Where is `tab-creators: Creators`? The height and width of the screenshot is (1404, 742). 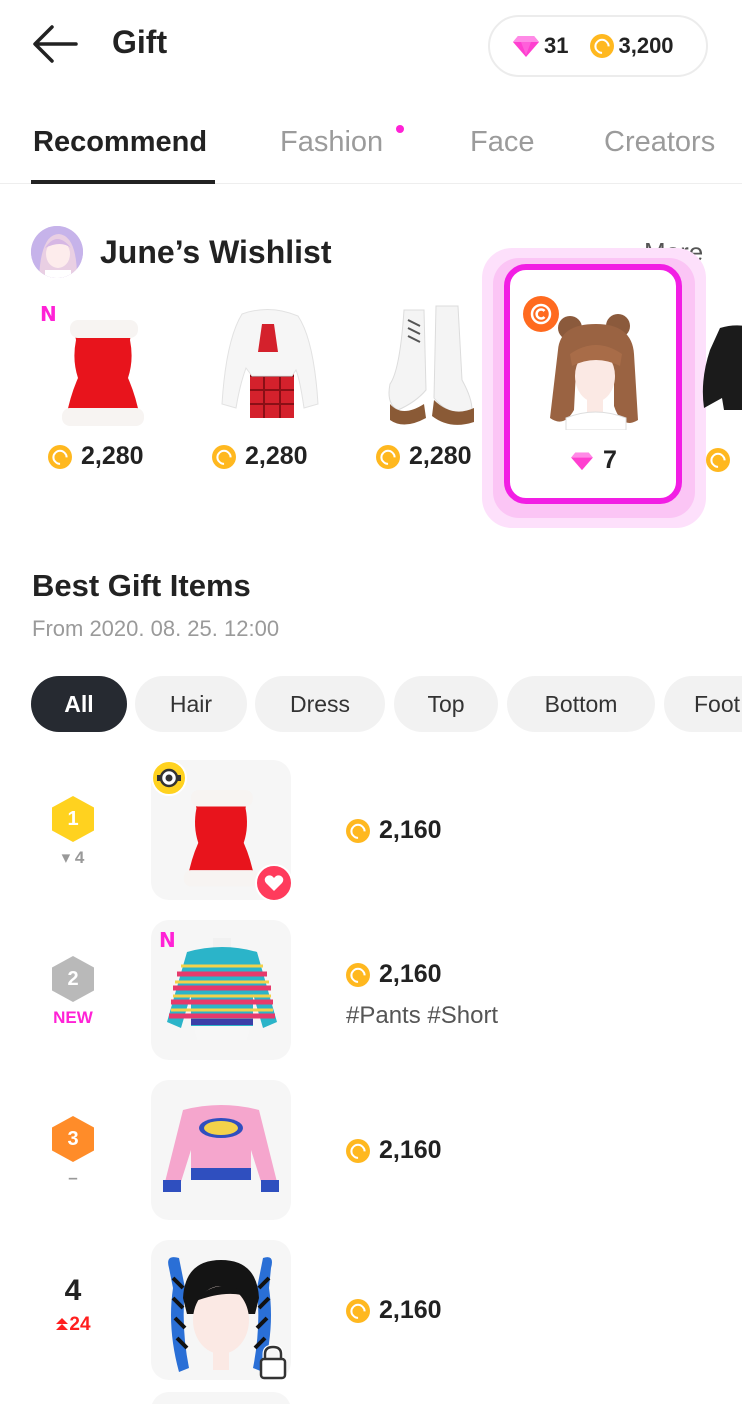
tab-creators: Creators is located at coordinates (659, 142).